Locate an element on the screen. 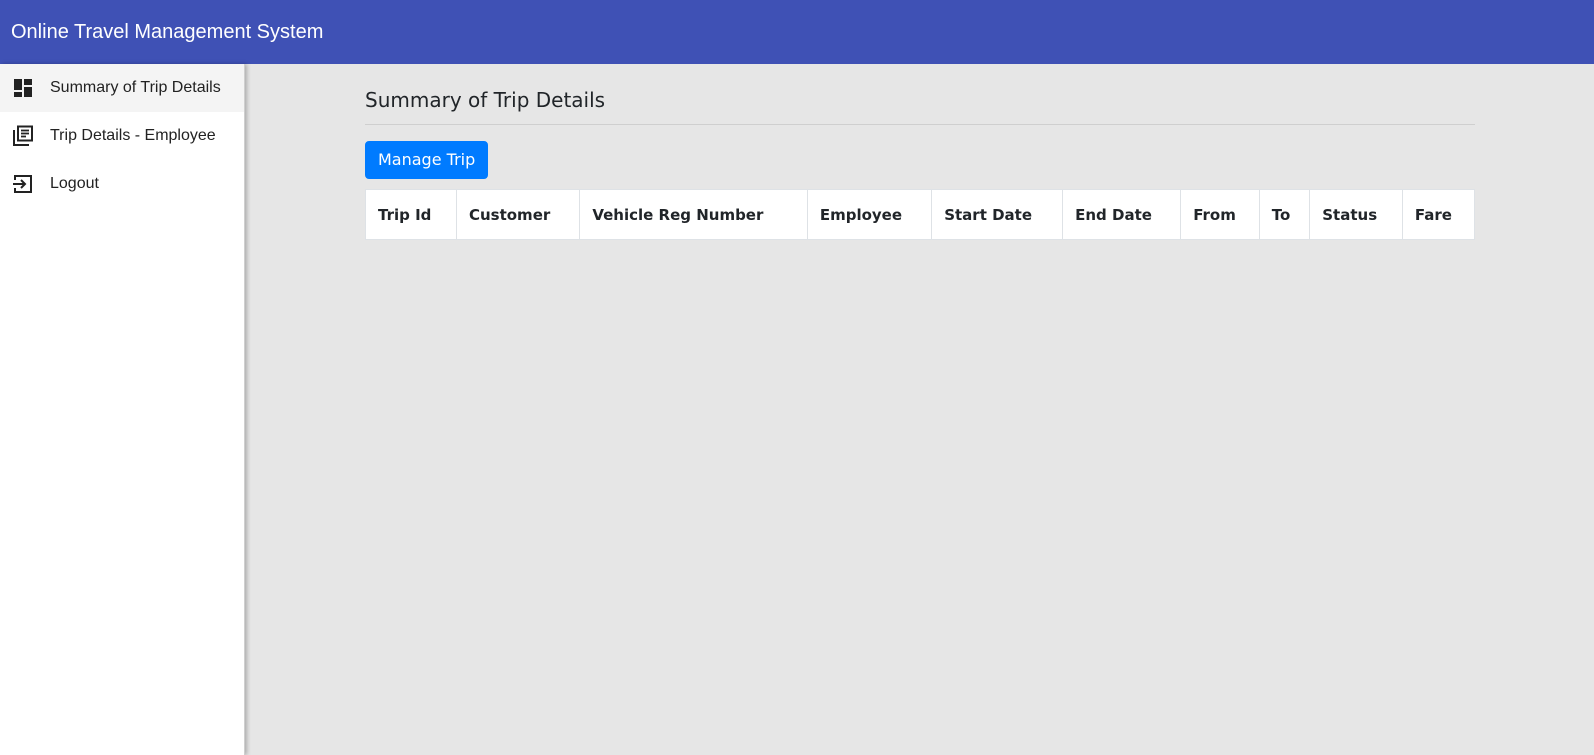 The height and width of the screenshot is (755, 1594). column-header-to: To is located at coordinates (1284, 214).